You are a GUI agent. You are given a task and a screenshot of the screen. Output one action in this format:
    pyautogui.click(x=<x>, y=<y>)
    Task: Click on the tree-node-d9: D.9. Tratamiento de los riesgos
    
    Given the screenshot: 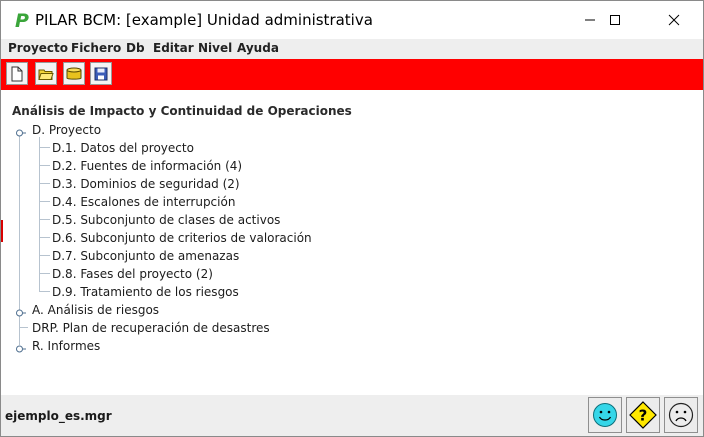 What is the action you would take?
    pyautogui.click(x=145, y=292)
    